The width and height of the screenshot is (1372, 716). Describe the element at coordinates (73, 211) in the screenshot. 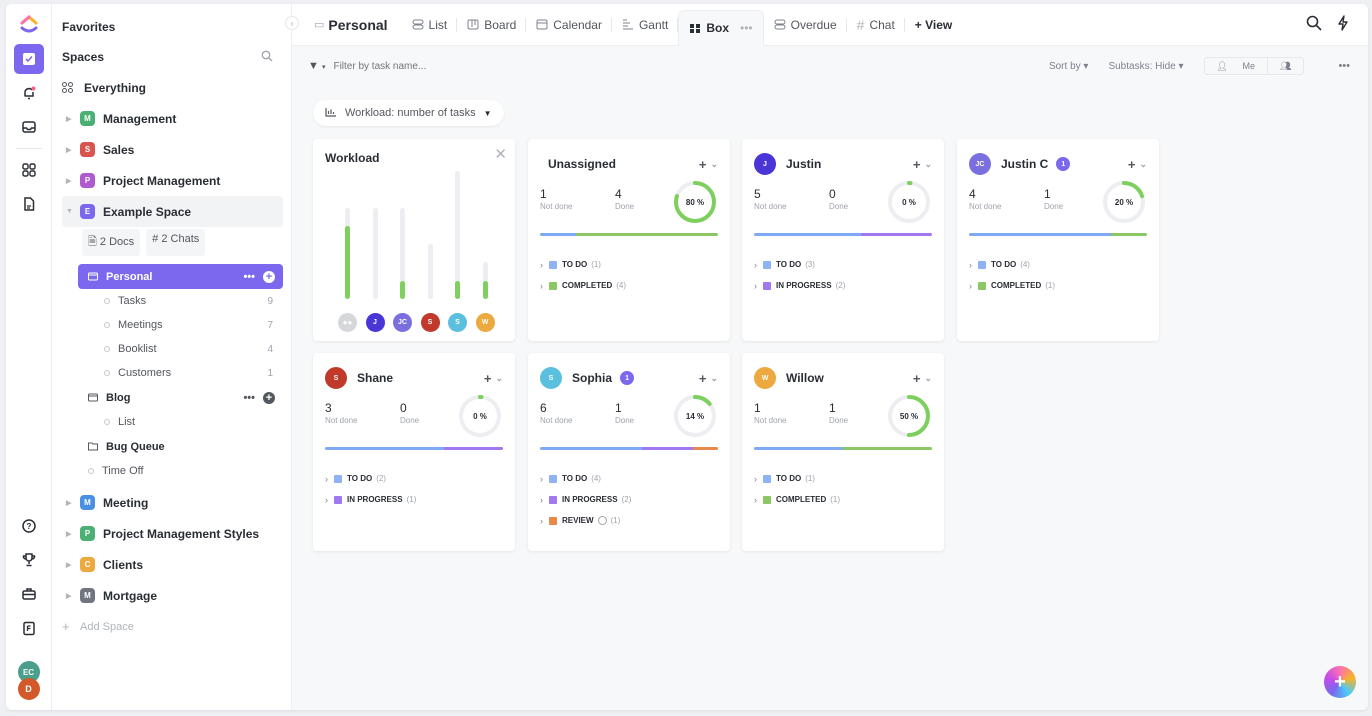

I see `caret-down-icon: ▼` at that location.